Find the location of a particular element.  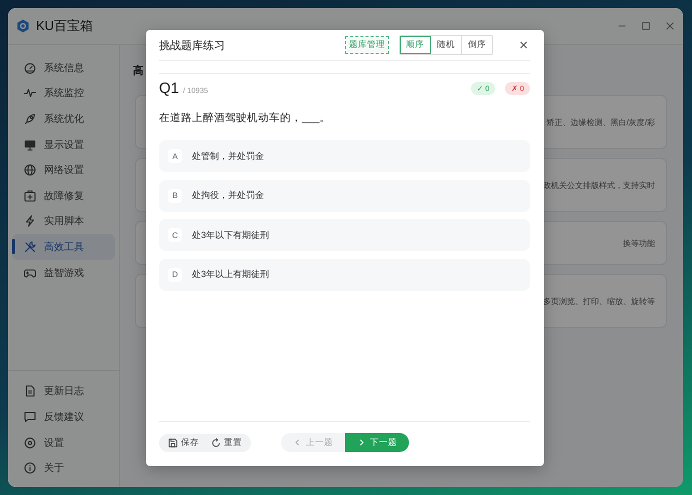

sidebar-item: 系统监控 is located at coordinates (63, 93).